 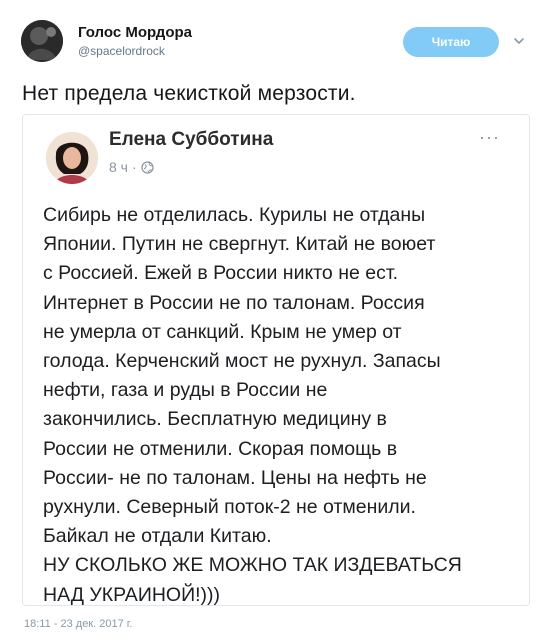 What do you see at coordinates (229, 507) in the screenshot?
I see `post-line: рухнули. Северный поток-2 не отменили.` at bounding box center [229, 507].